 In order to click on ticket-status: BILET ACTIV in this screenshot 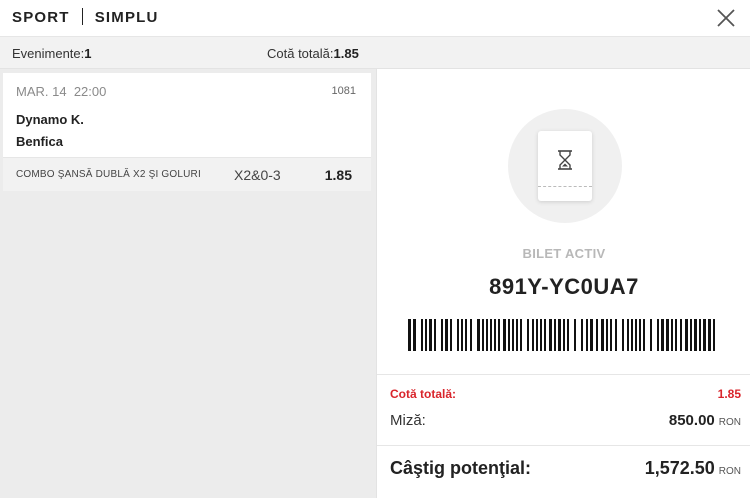, I will do `click(564, 253)`.